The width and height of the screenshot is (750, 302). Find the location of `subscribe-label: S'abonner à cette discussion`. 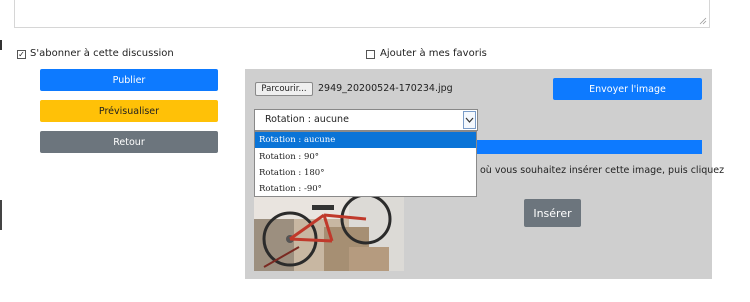

subscribe-label: S'abonner à cette discussion is located at coordinates (102, 54).